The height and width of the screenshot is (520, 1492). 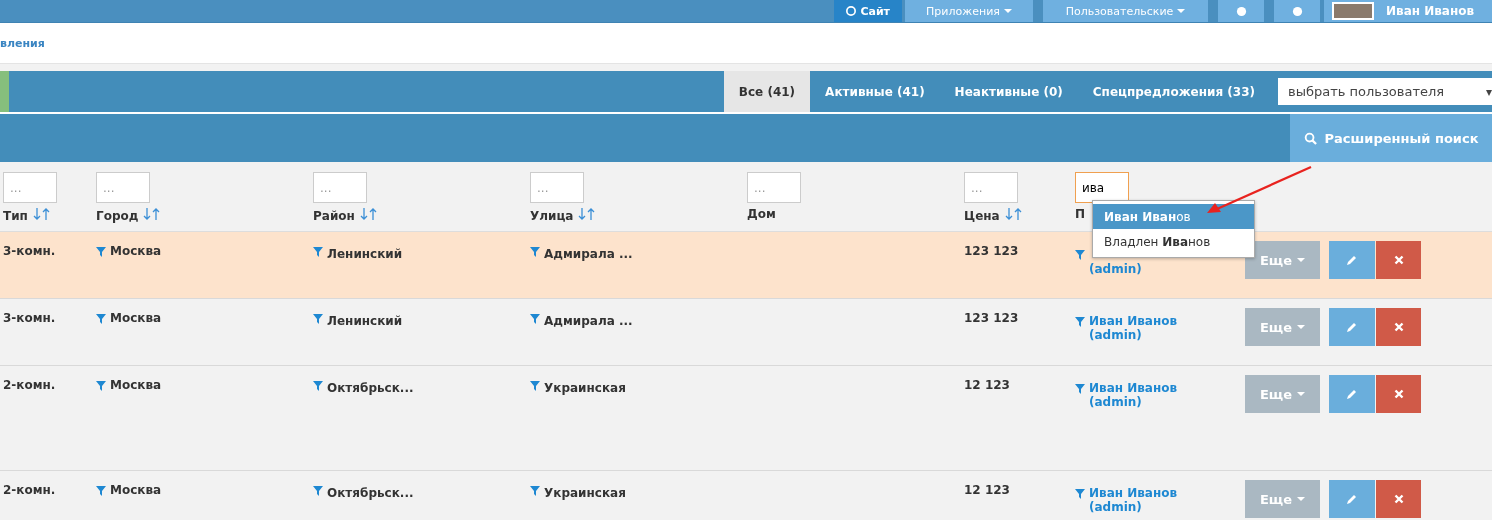 What do you see at coordinates (1173, 91) in the screenshot?
I see `status-tab: Спецпредложения (33)` at bounding box center [1173, 91].